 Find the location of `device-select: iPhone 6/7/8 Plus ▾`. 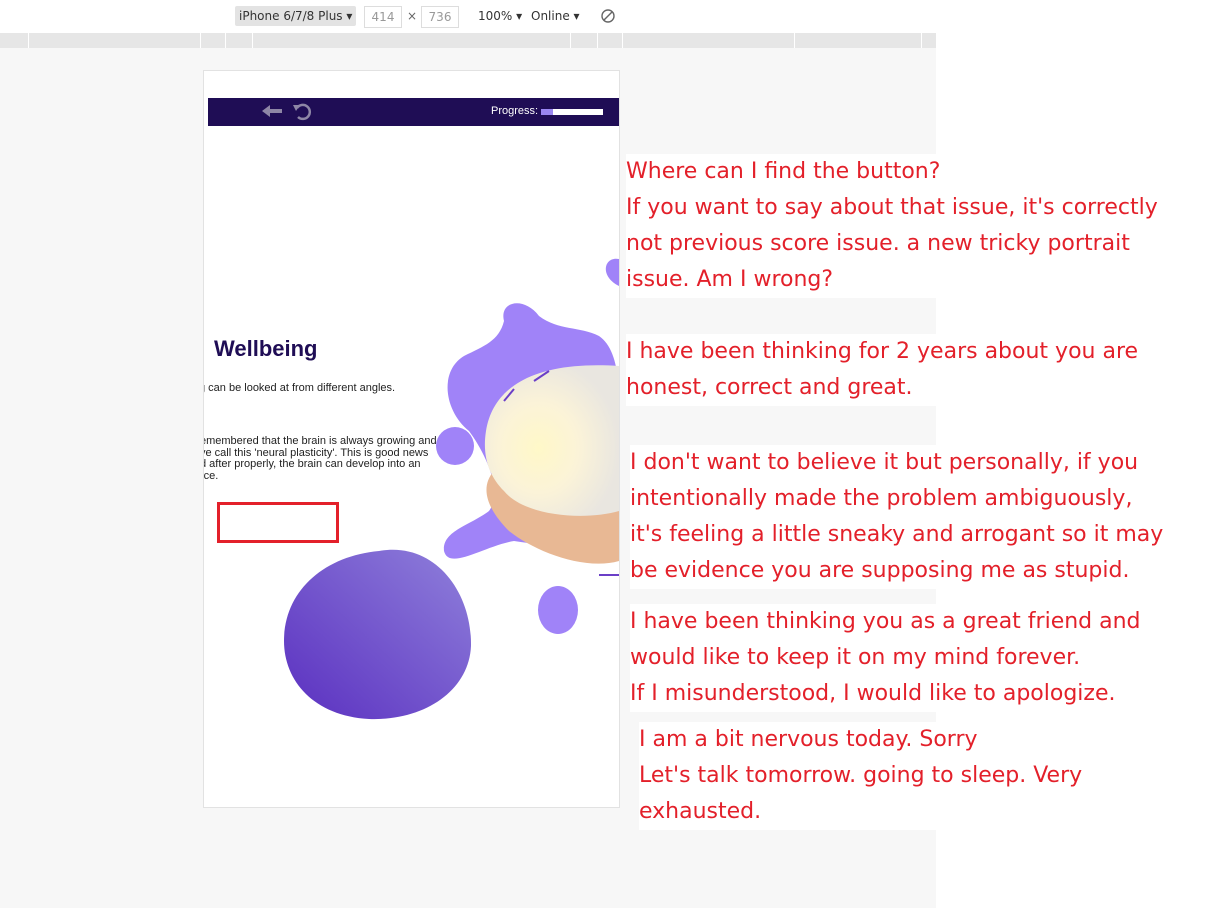

device-select: iPhone 6/7/8 Plus ▾ is located at coordinates (296, 16).